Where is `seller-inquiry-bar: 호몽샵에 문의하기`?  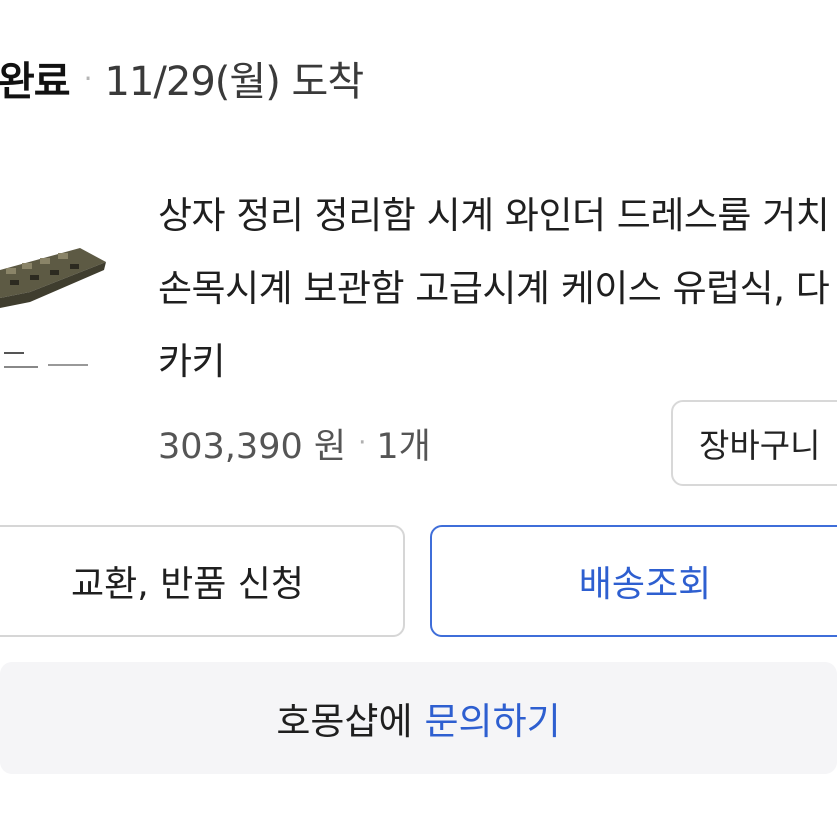
seller-inquiry-bar: 호몽샵에 문의하기 is located at coordinates (418, 718).